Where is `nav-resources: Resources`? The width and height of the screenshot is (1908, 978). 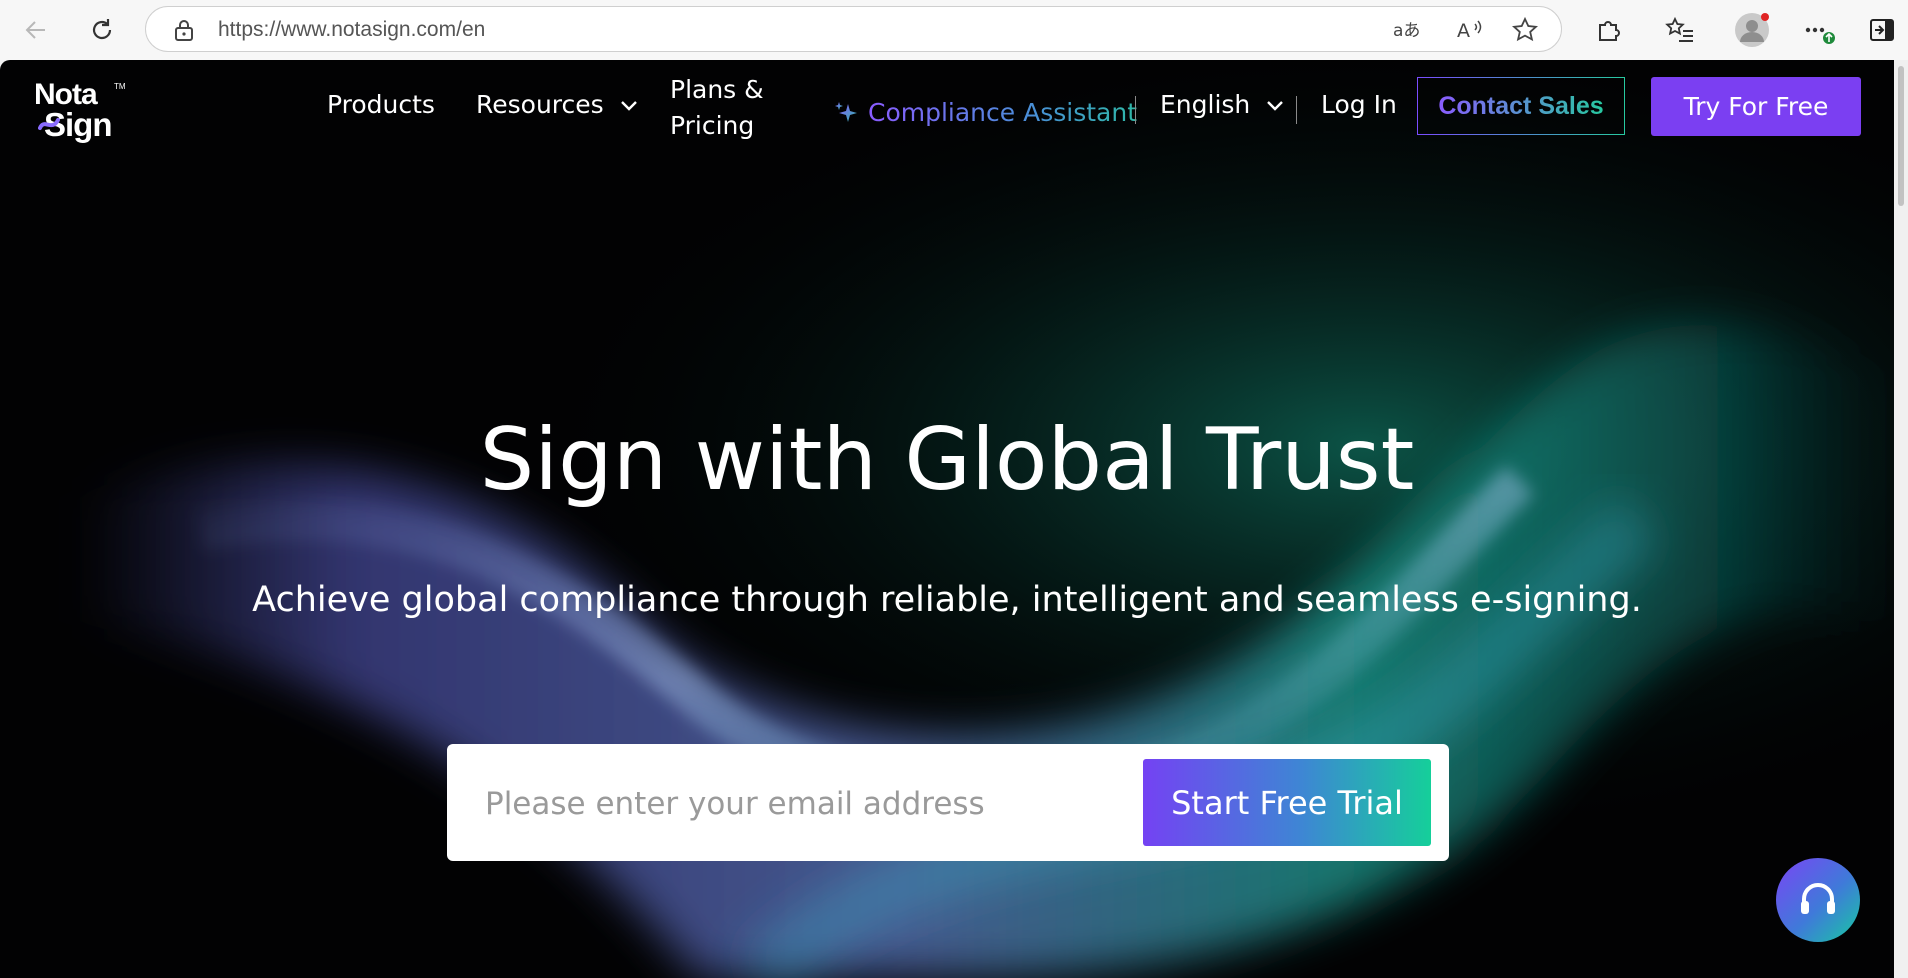
nav-resources: Resources is located at coordinates (557, 104).